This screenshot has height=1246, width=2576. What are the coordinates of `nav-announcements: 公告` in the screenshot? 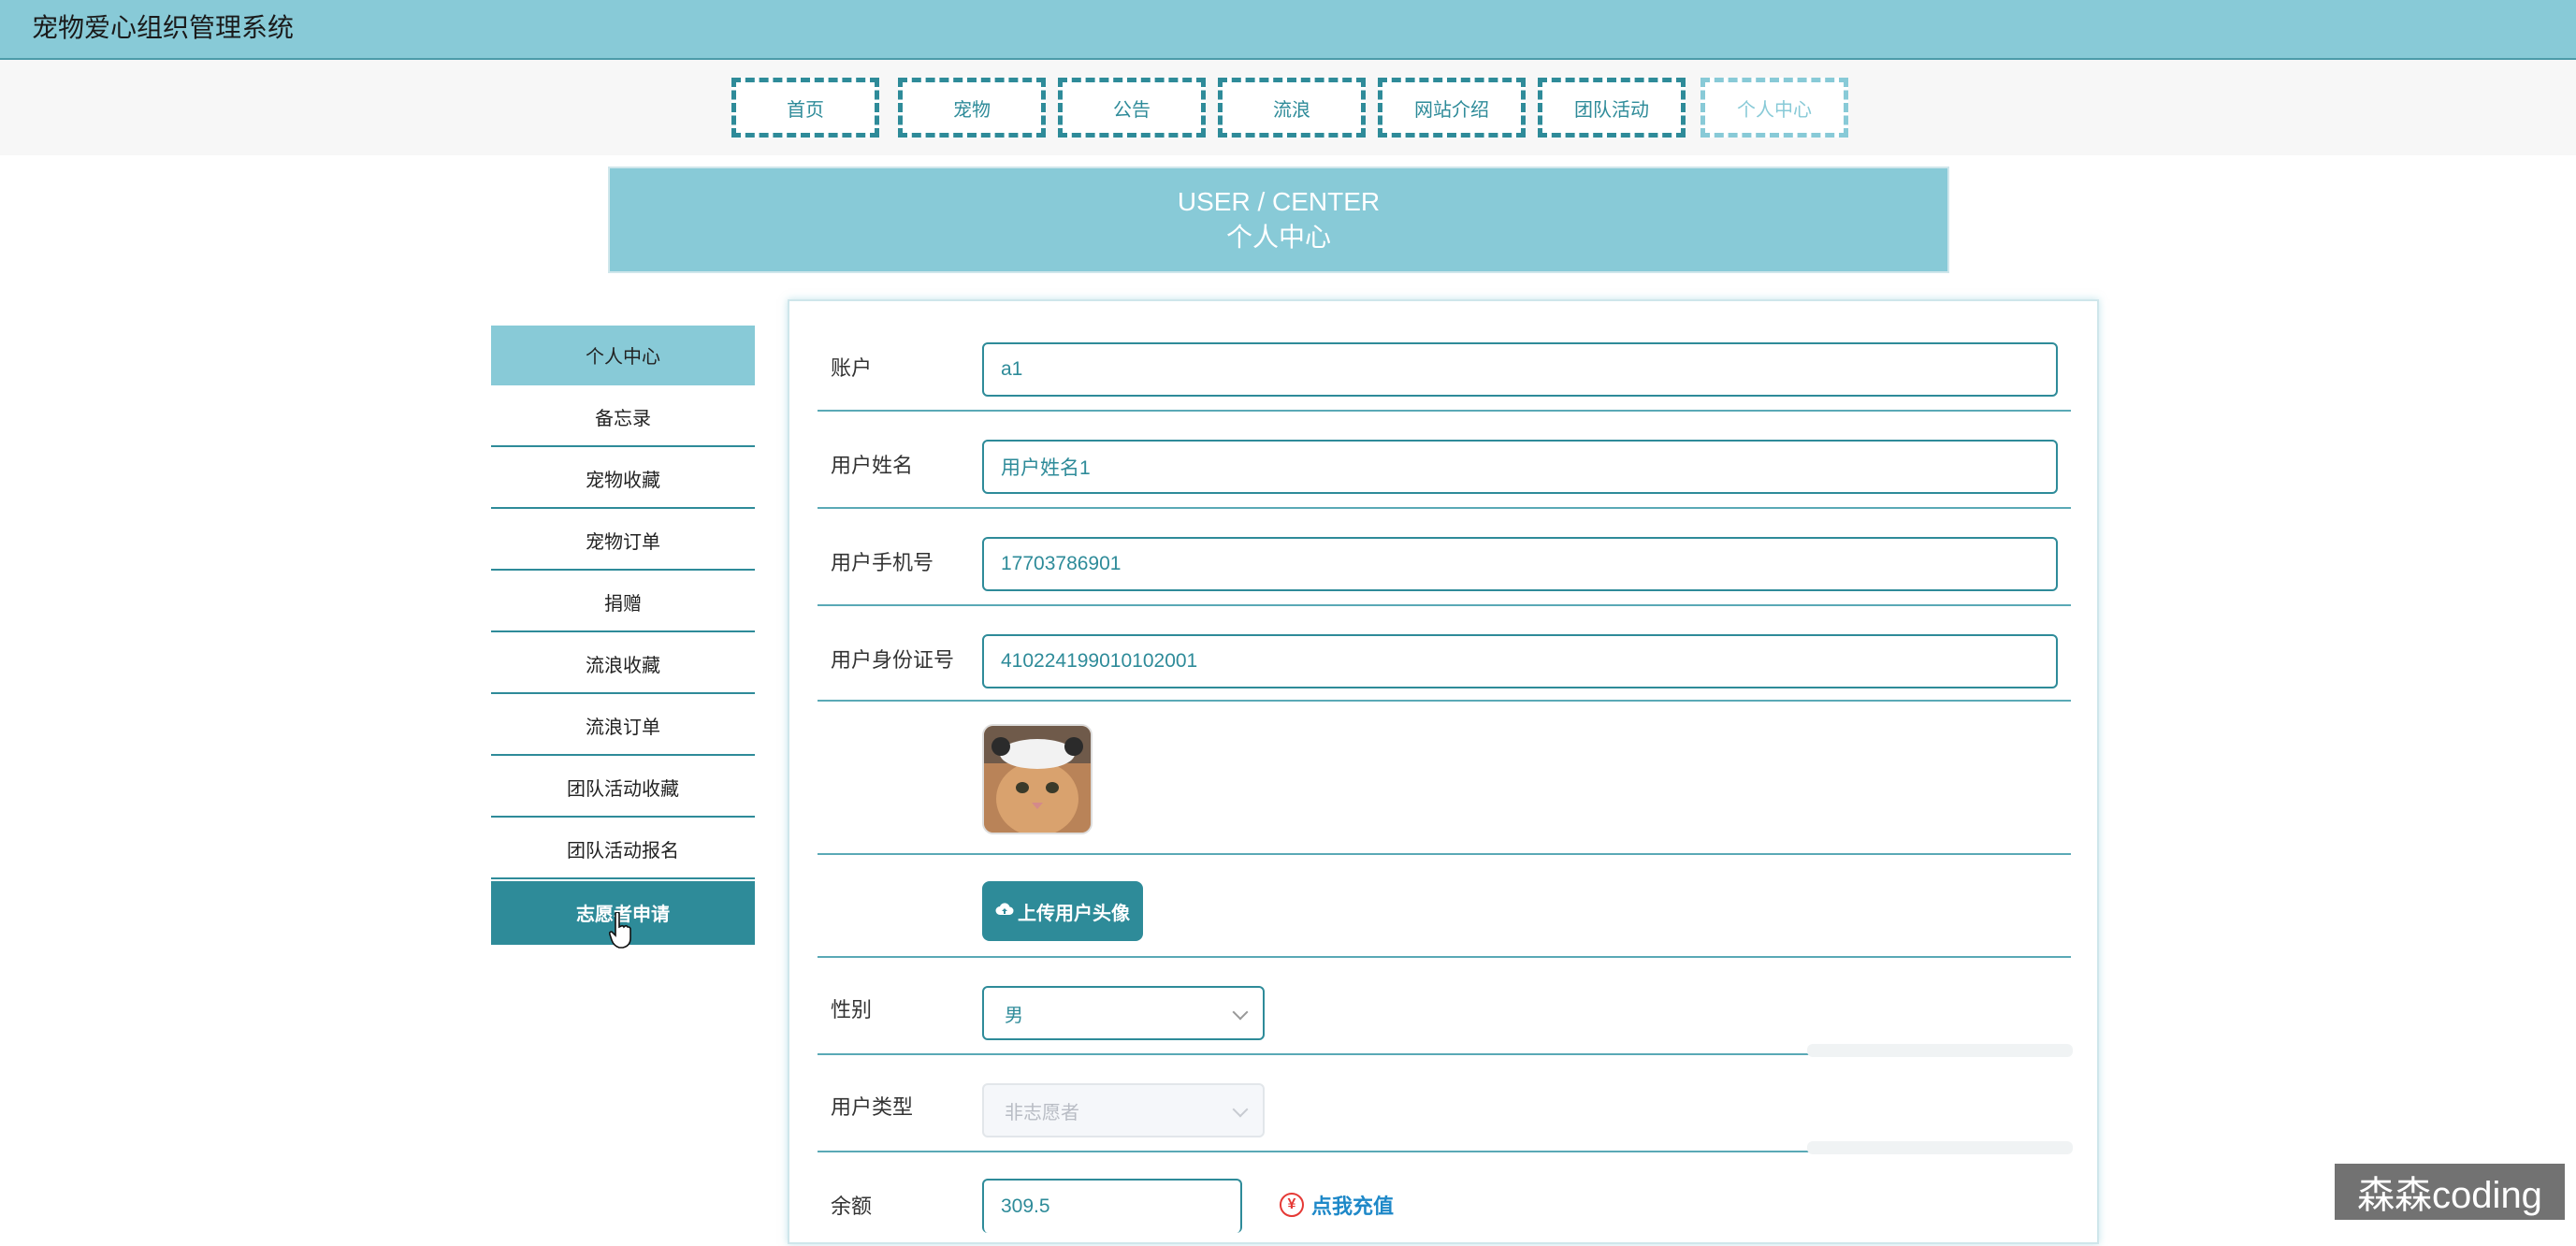 It's located at (1132, 108).